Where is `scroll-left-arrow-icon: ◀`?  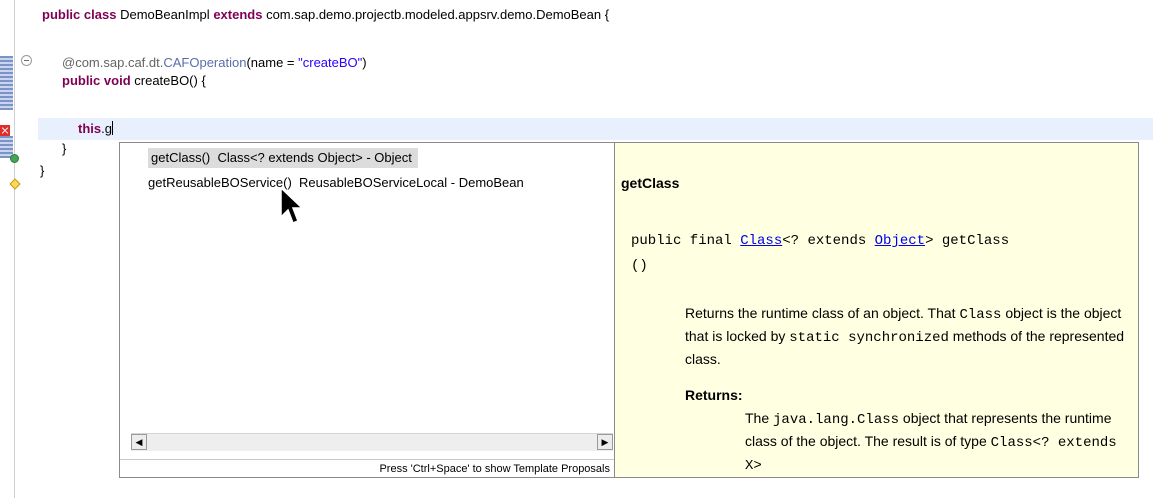 scroll-left-arrow-icon: ◀ is located at coordinates (139, 442).